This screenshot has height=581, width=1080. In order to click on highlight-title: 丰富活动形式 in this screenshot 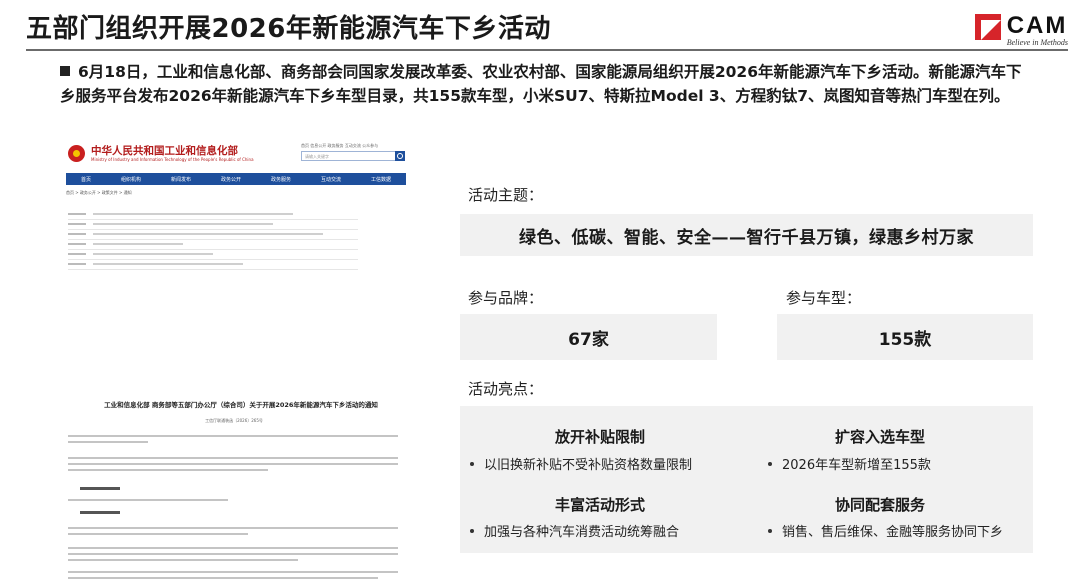, I will do `click(599, 505)`.